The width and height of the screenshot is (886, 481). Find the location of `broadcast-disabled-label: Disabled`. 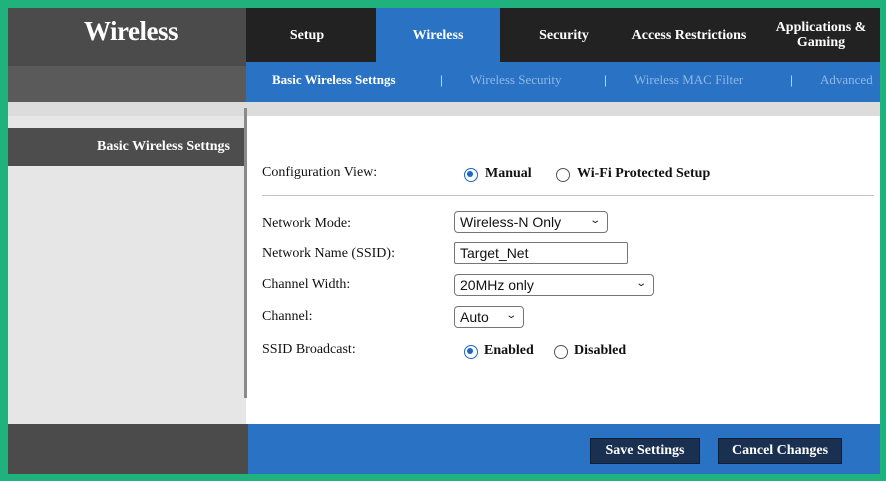

broadcast-disabled-label: Disabled is located at coordinates (600, 350).